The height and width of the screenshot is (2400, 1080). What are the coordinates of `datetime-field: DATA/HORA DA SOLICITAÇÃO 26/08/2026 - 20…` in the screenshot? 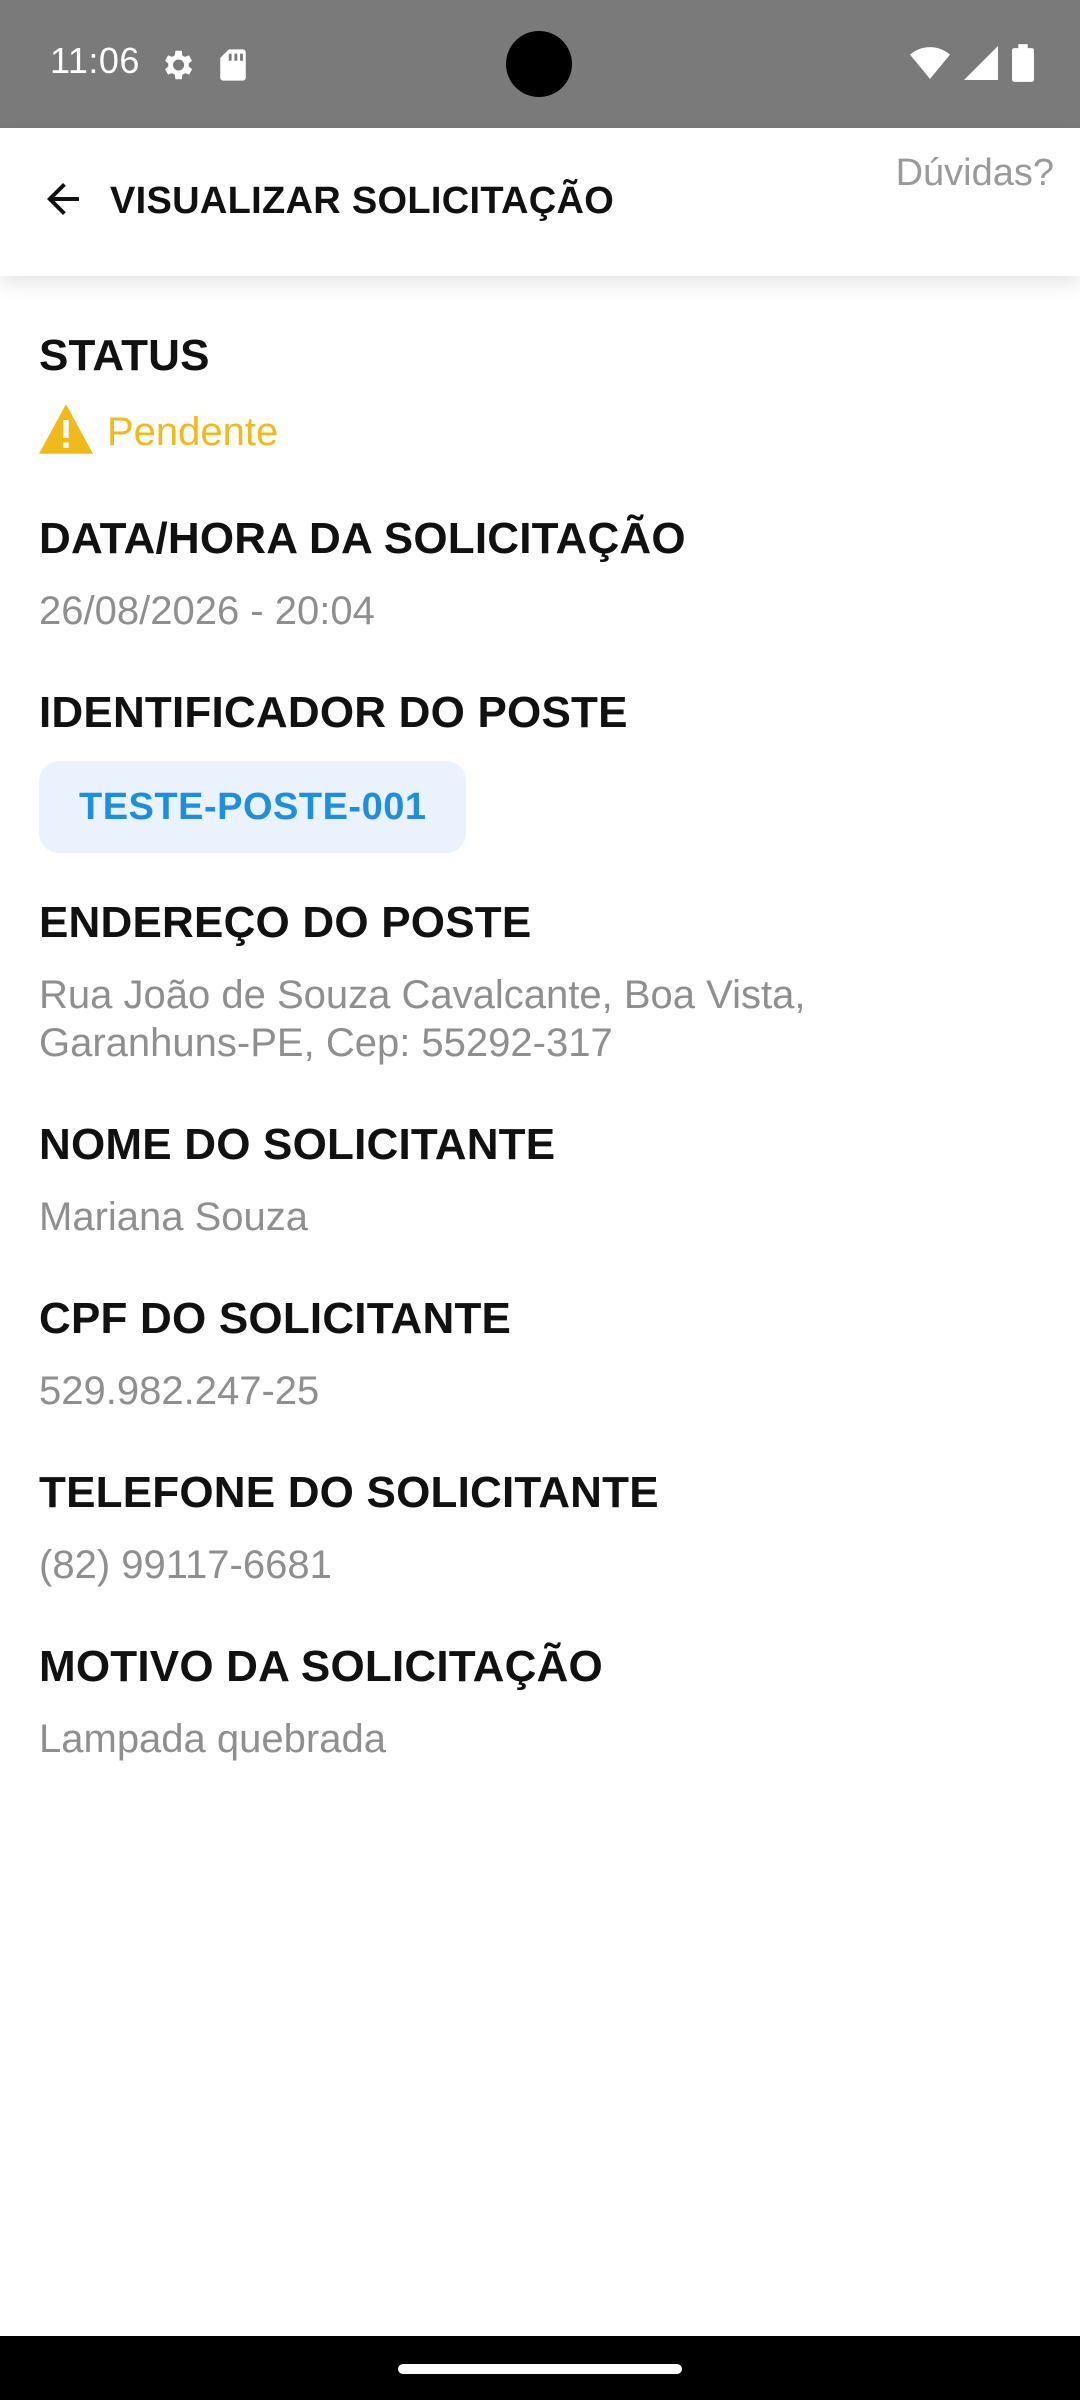 It's located at (539, 574).